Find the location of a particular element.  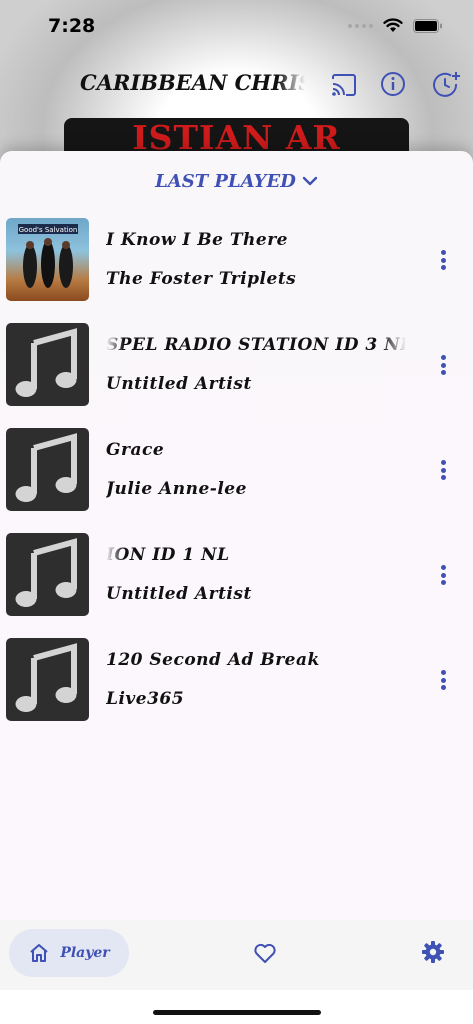

track-title: I Know I Be There is located at coordinates (197, 240).